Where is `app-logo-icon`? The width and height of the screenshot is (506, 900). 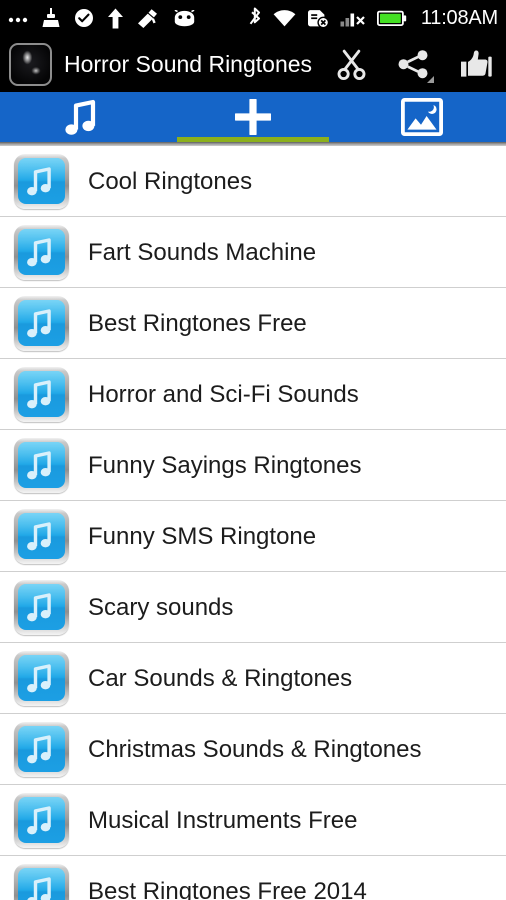
app-logo-icon is located at coordinates (30, 64).